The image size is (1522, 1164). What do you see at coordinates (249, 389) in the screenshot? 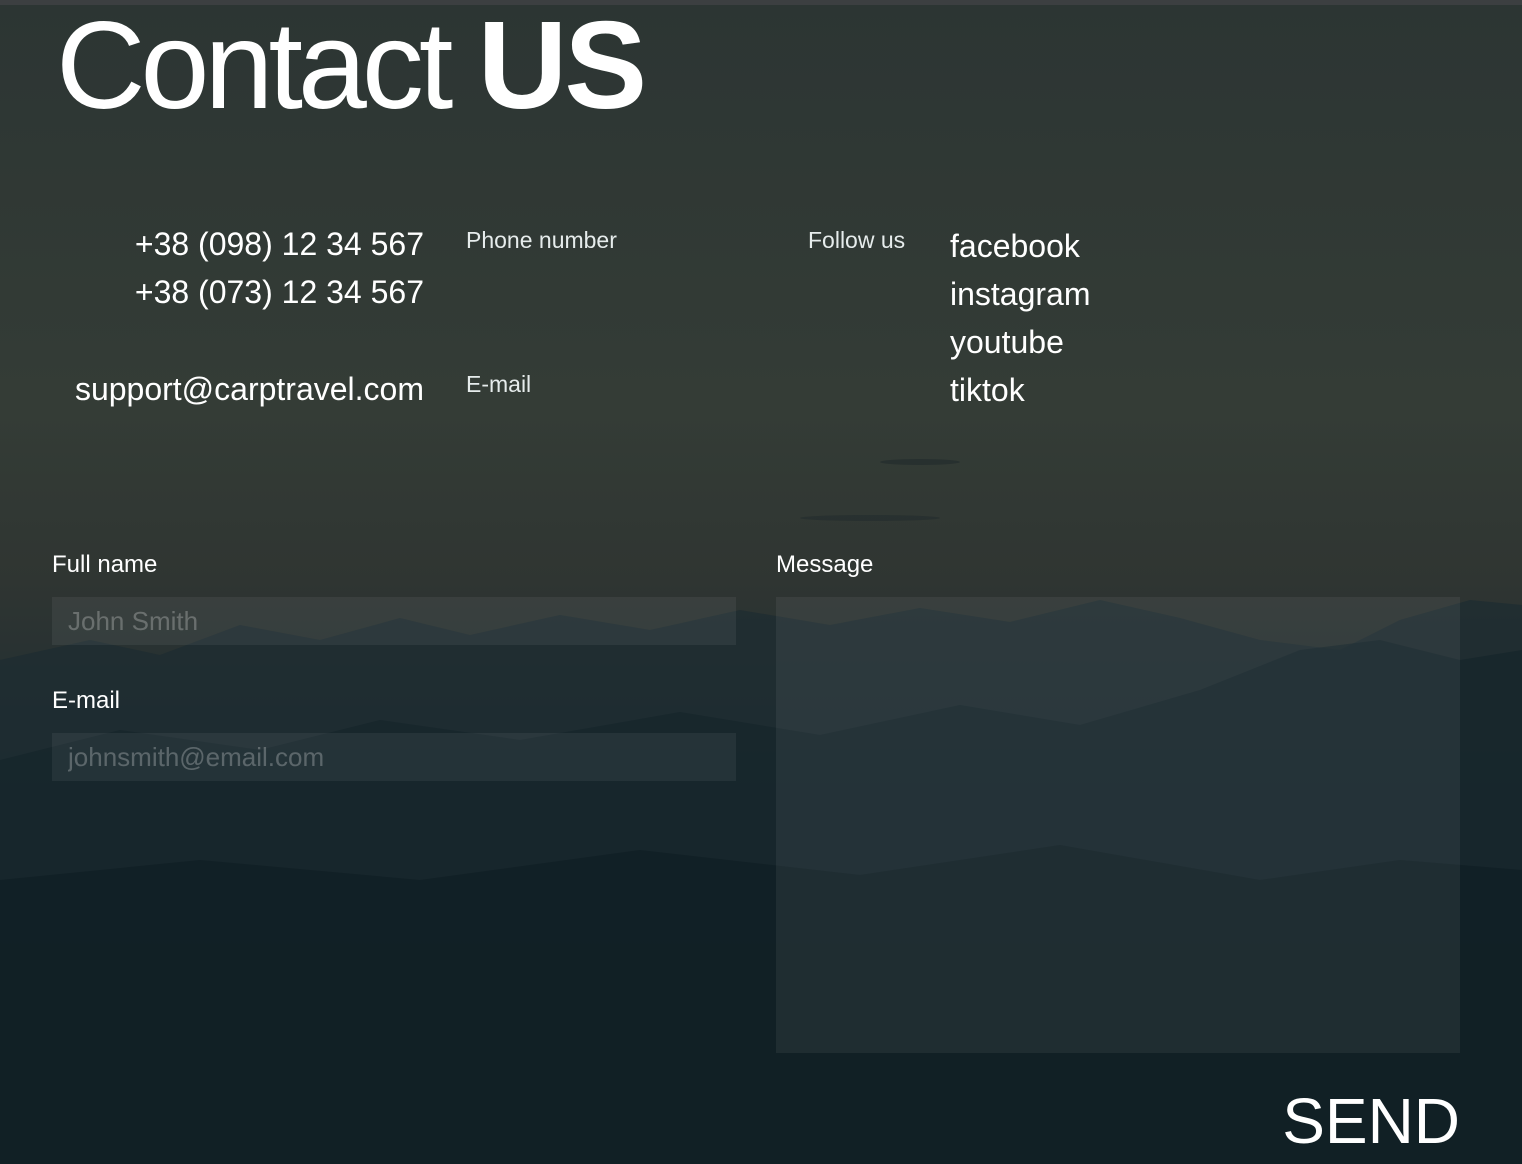
I see `email-link: support@carptravel.com` at bounding box center [249, 389].